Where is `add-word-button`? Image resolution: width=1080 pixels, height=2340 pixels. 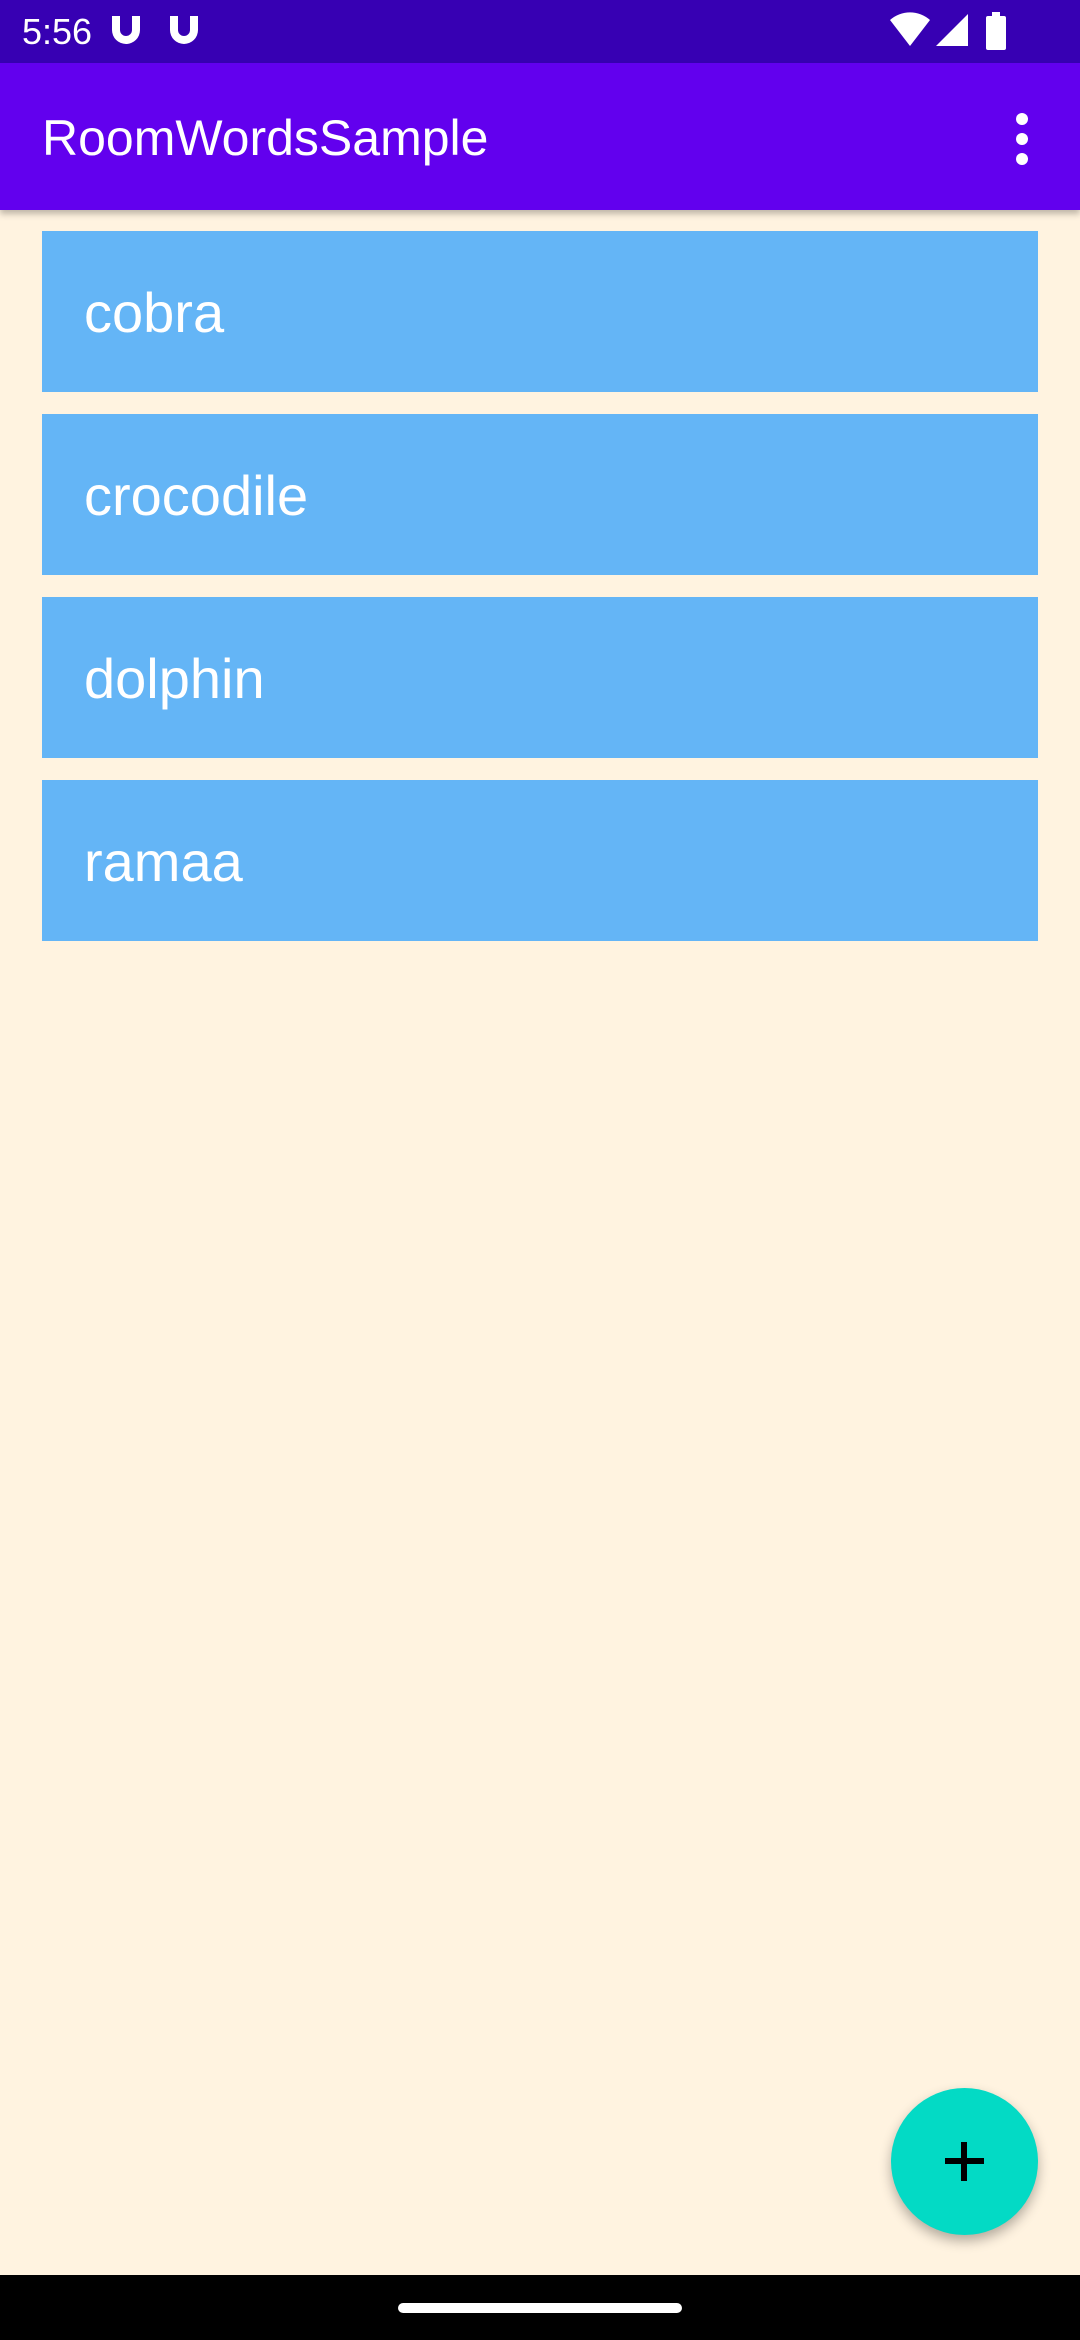
add-word-button is located at coordinates (964, 2161).